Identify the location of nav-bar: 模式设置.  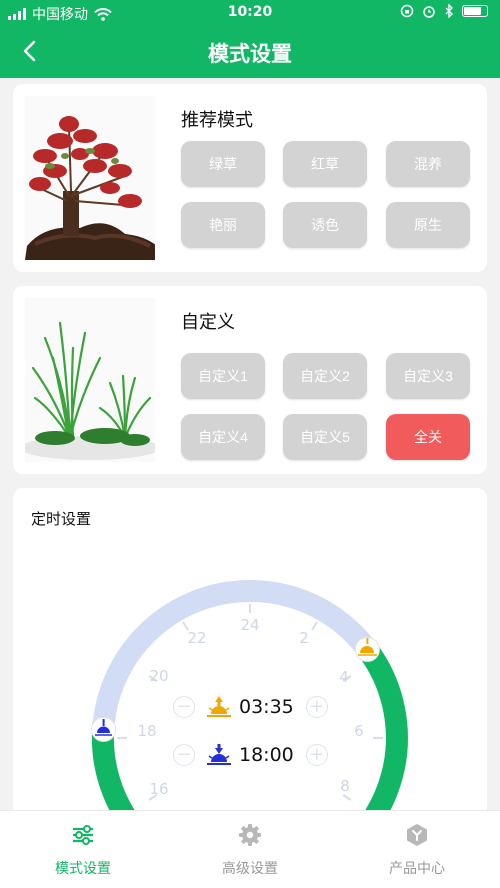
(250, 52).